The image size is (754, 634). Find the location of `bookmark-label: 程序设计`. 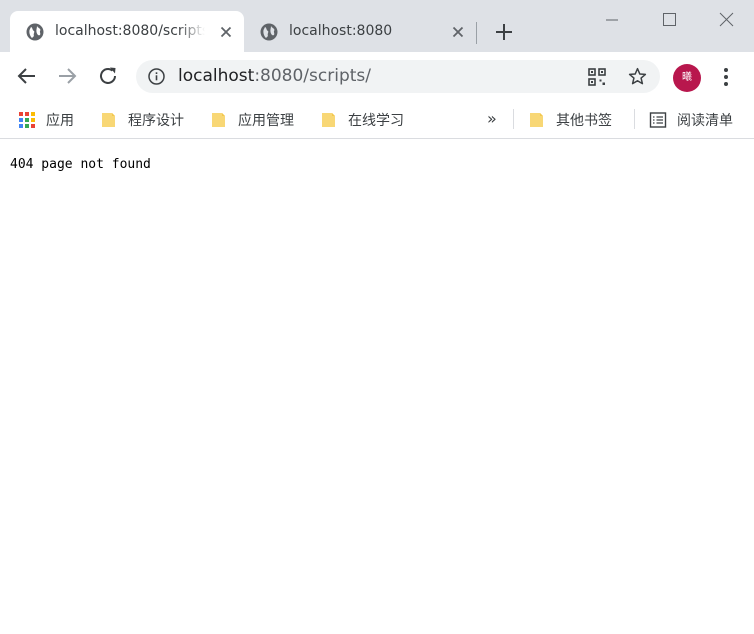

bookmark-label: 程序设计 is located at coordinates (156, 120).